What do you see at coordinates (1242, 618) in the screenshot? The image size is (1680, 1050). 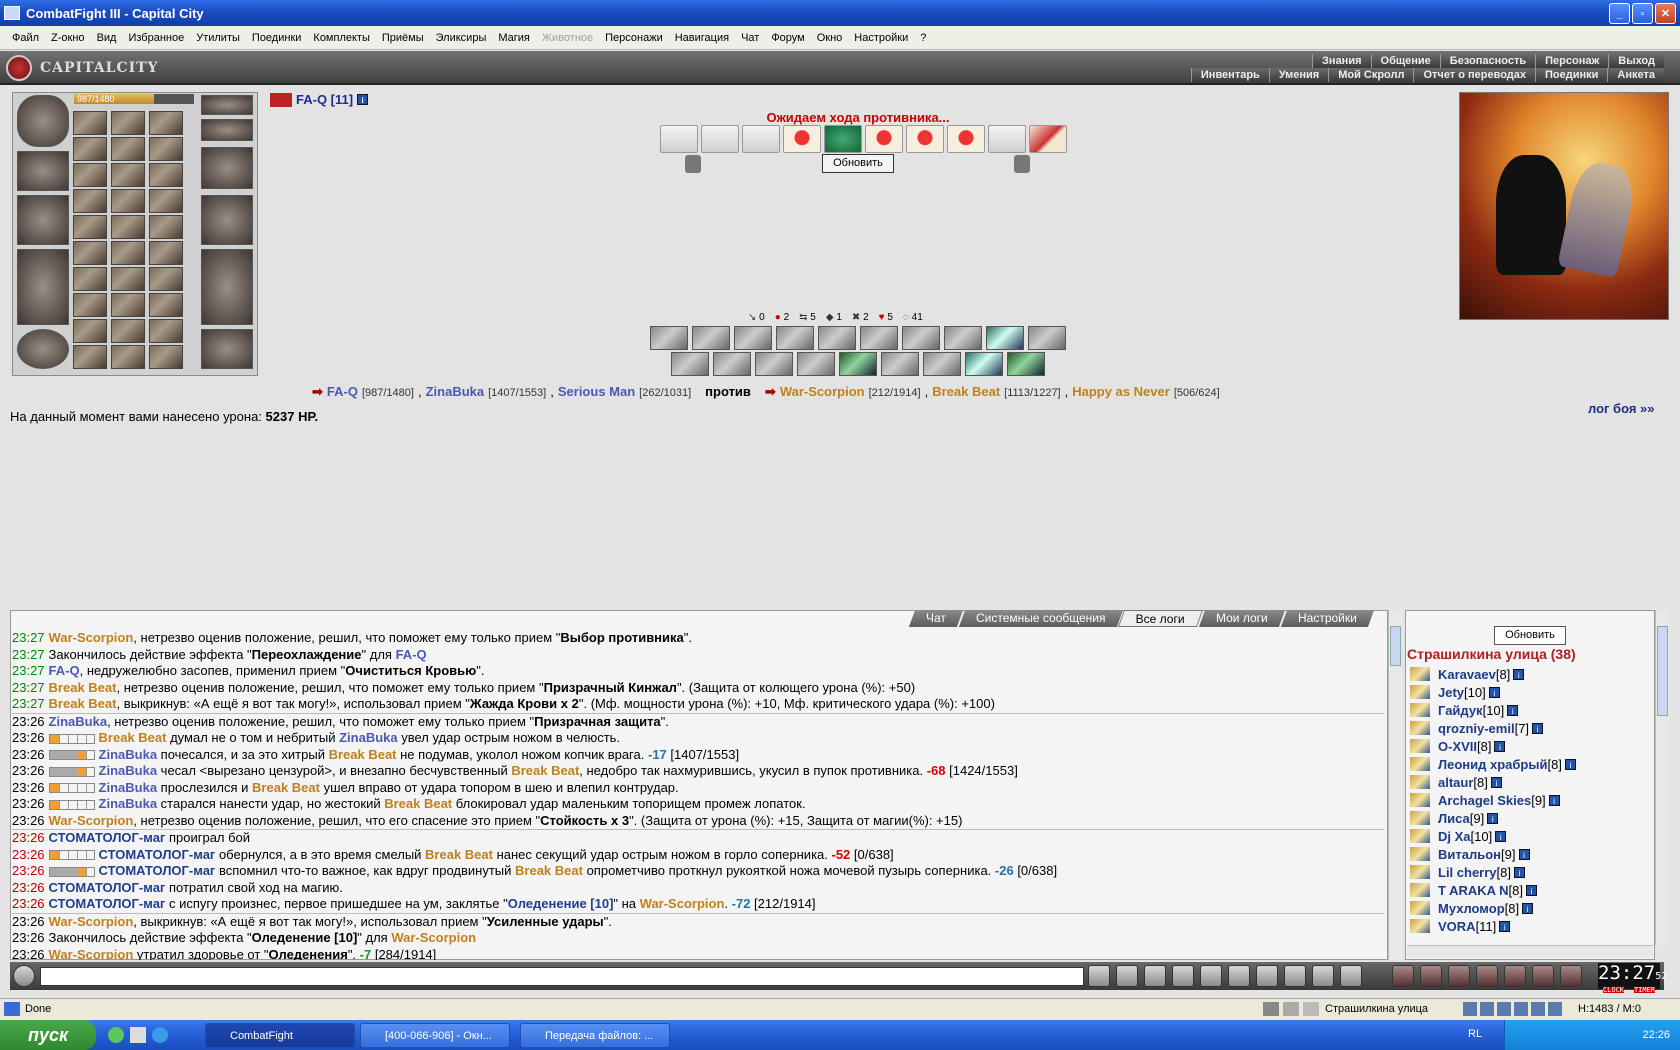 I see `chat-tab: Мои логи` at bounding box center [1242, 618].